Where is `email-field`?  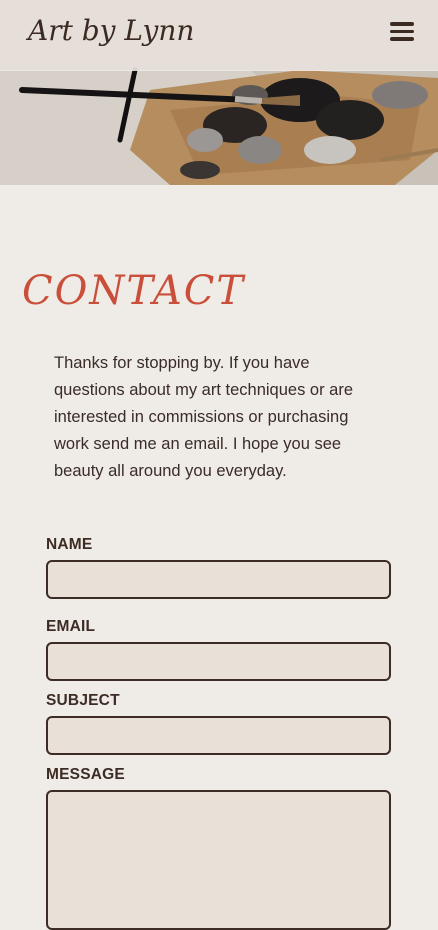 email-field is located at coordinates (218, 661).